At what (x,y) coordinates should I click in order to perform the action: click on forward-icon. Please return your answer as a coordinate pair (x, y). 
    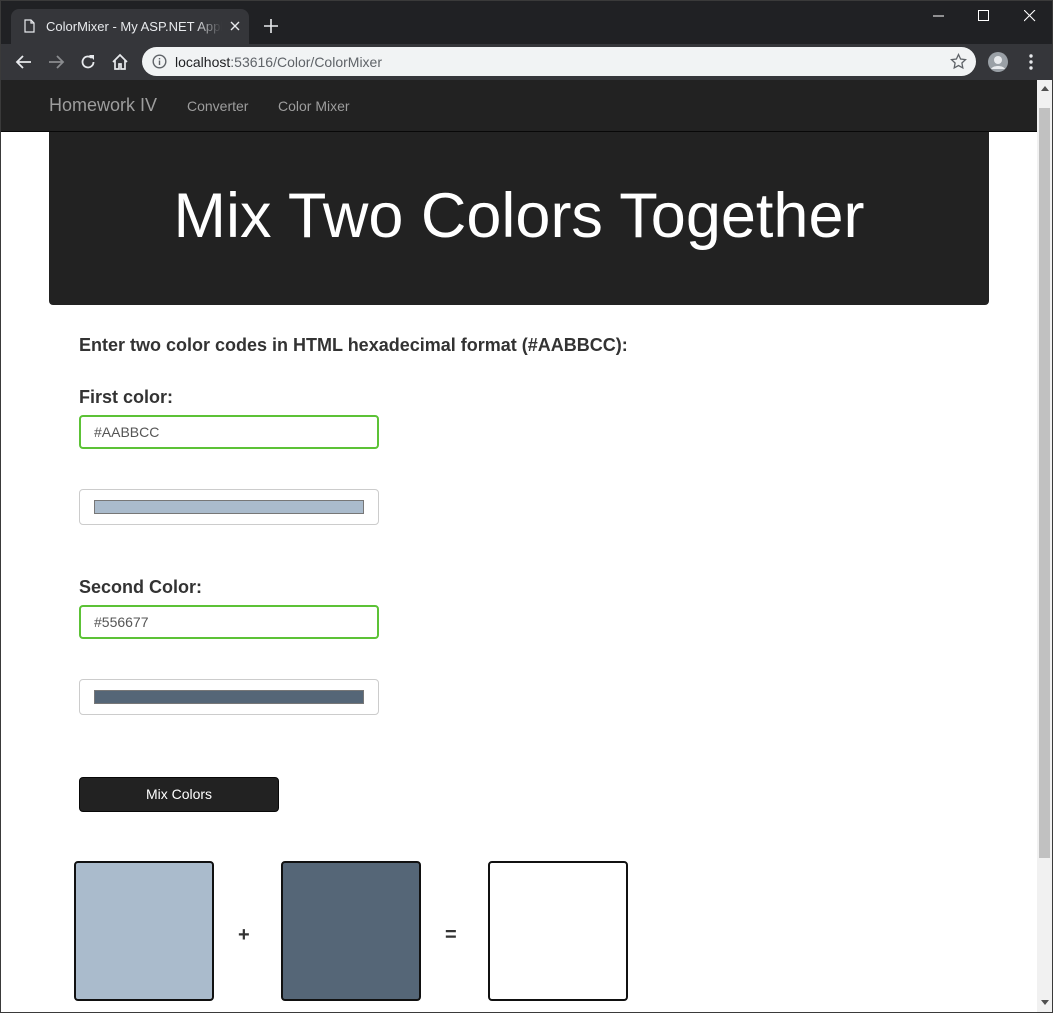
    Looking at the image, I should click on (56, 62).